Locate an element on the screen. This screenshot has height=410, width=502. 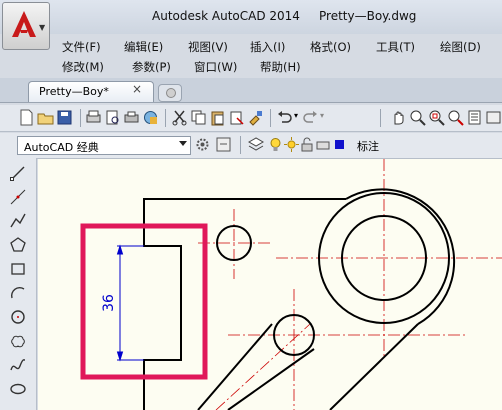
menu-file: 文件(F) is located at coordinates (81, 47).